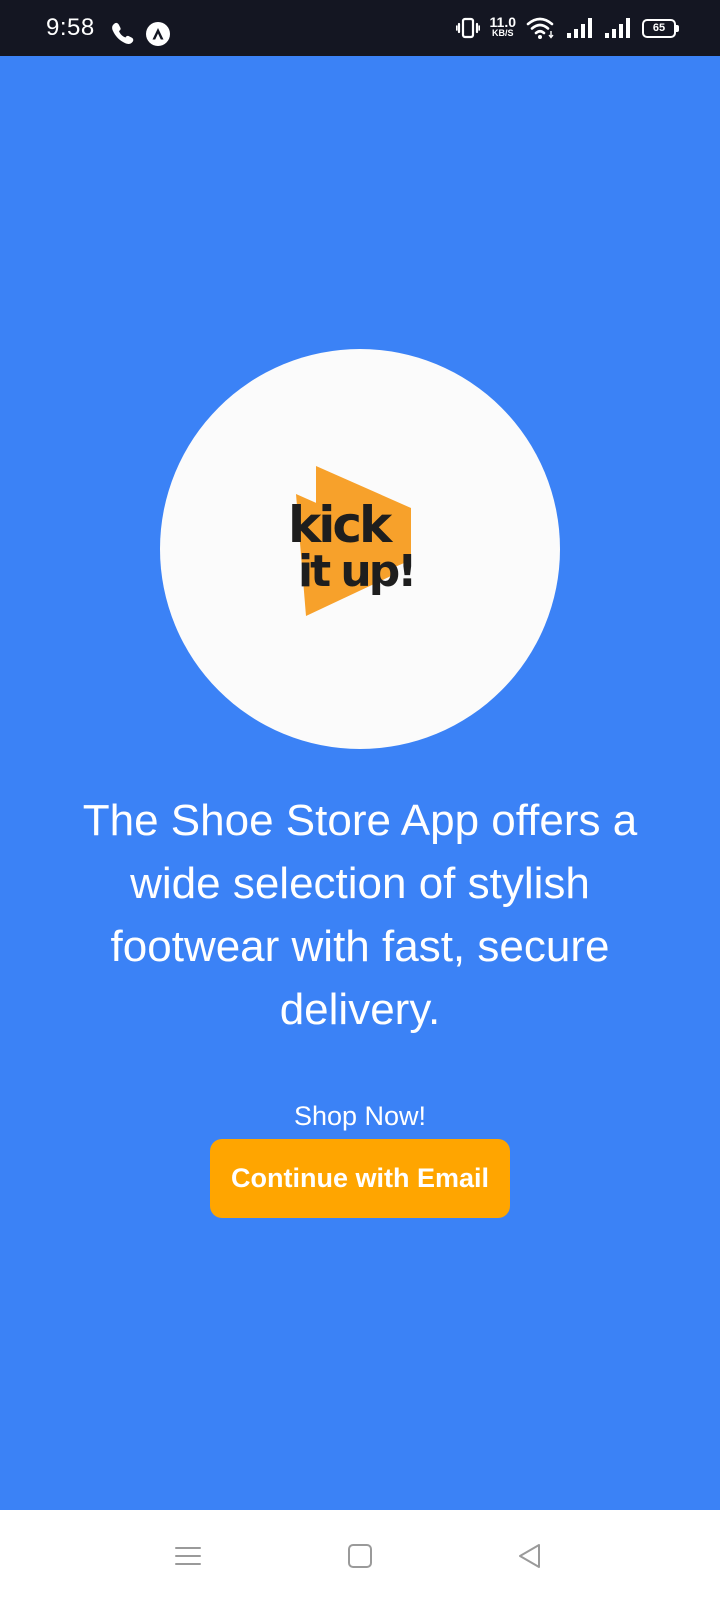 The width and height of the screenshot is (720, 1600). I want to click on network-speed-unit: KB/S, so click(503, 33).